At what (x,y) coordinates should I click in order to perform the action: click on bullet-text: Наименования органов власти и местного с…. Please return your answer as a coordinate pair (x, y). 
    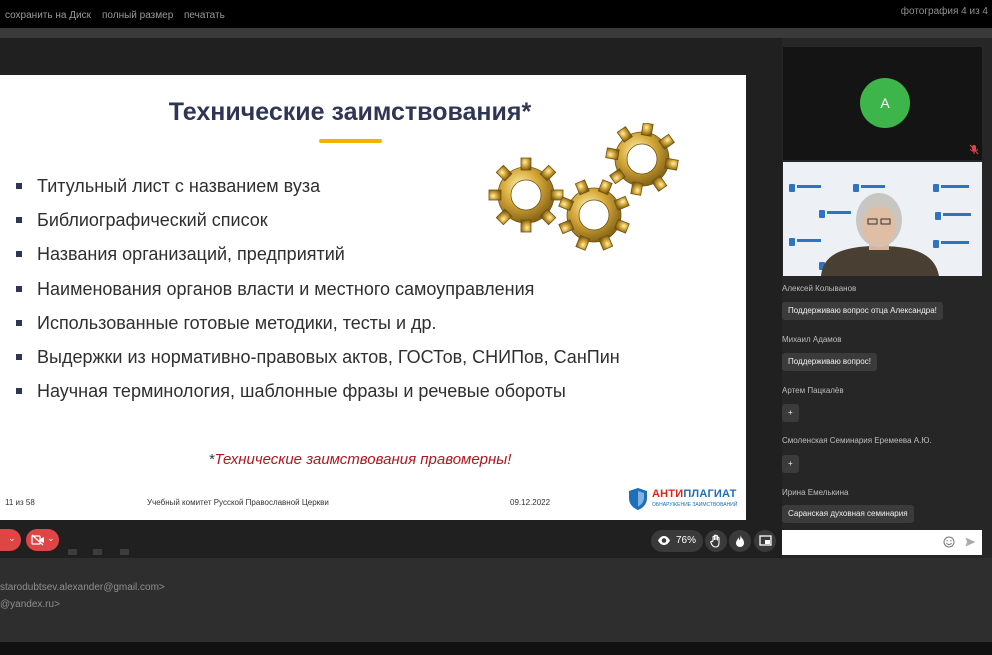
    Looking at the image, I should click on (286, 288).